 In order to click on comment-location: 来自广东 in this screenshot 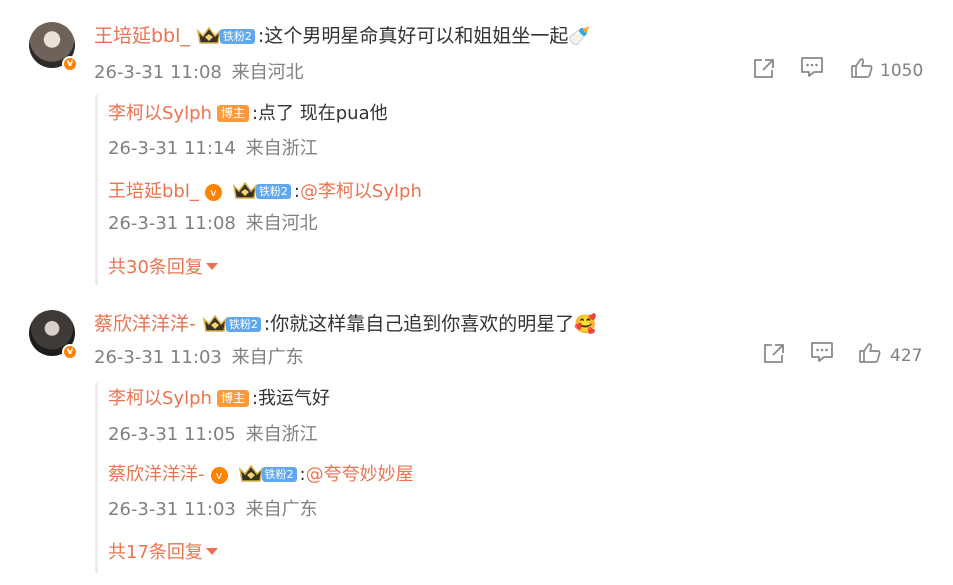, I will do `click(267, 357)`.